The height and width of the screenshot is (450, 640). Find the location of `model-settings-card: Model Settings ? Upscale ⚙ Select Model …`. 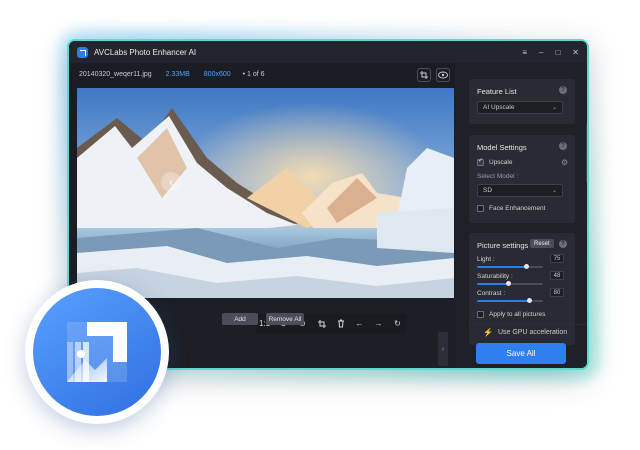

model-settings-card: Model Settings ? Upscale ⚙ Select Model … is located at coordinates (522, 179).